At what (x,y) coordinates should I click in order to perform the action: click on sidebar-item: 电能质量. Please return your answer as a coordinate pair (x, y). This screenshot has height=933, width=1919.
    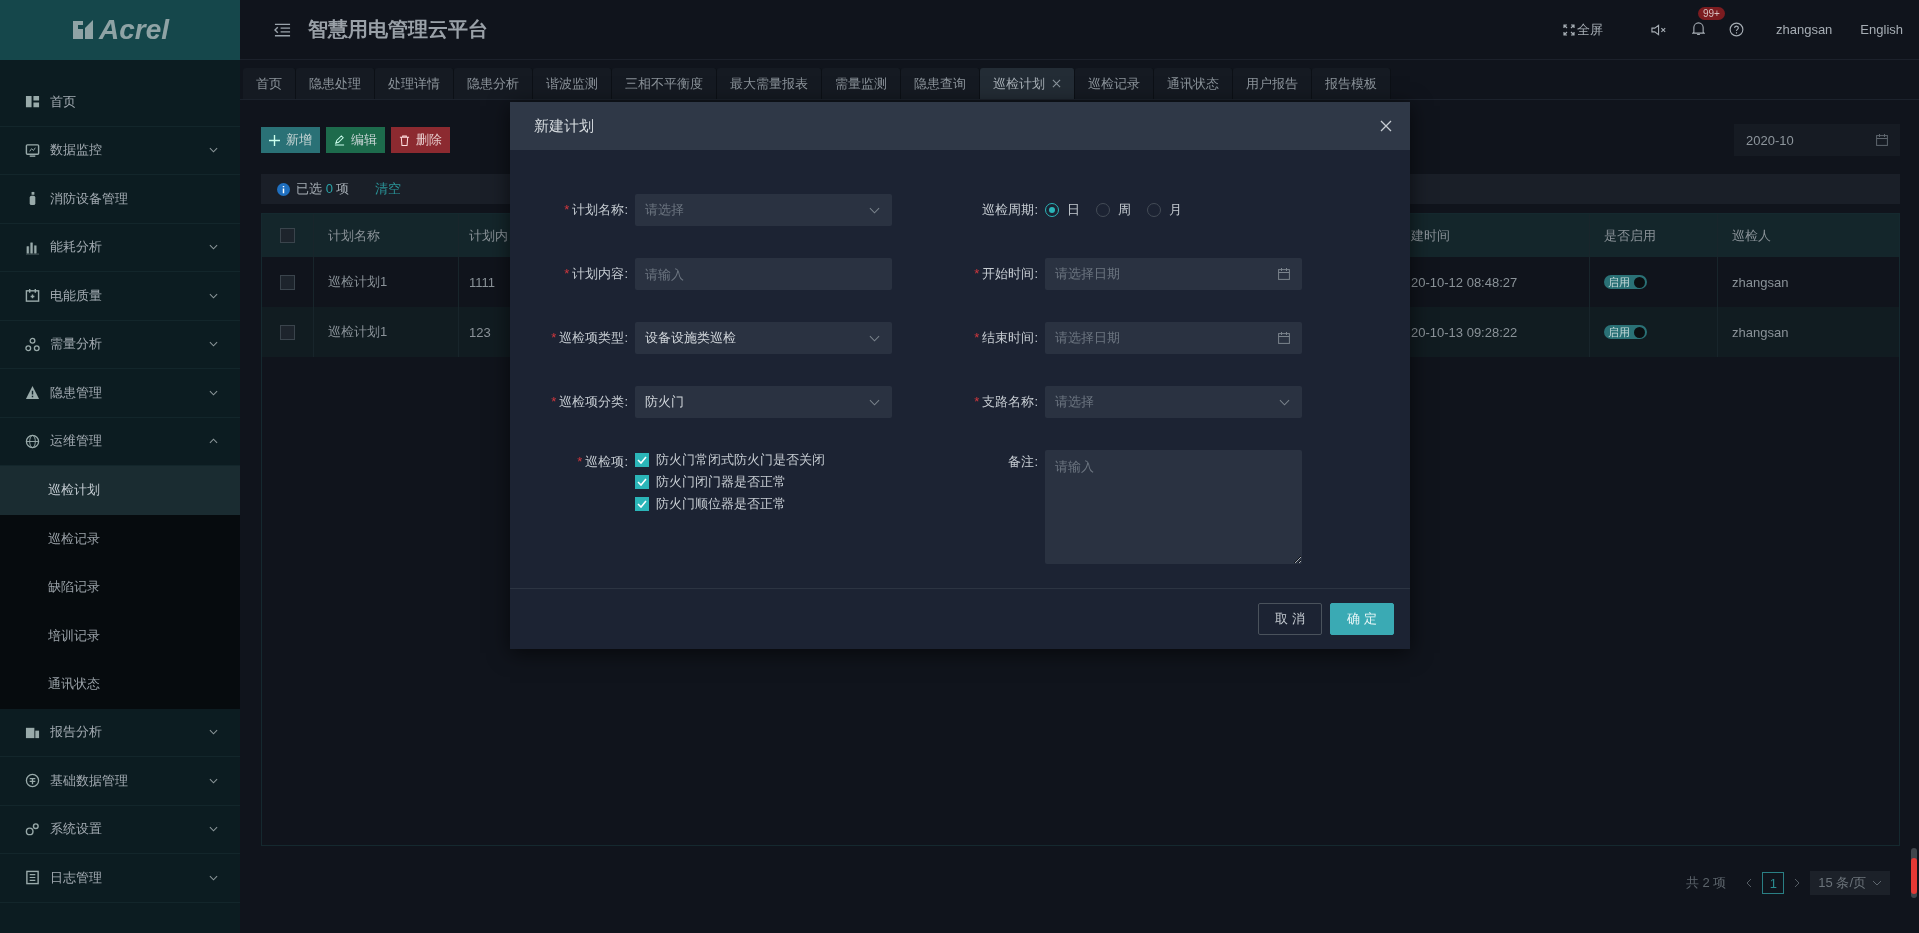
    Looking at the image, I should click on (120, 296).